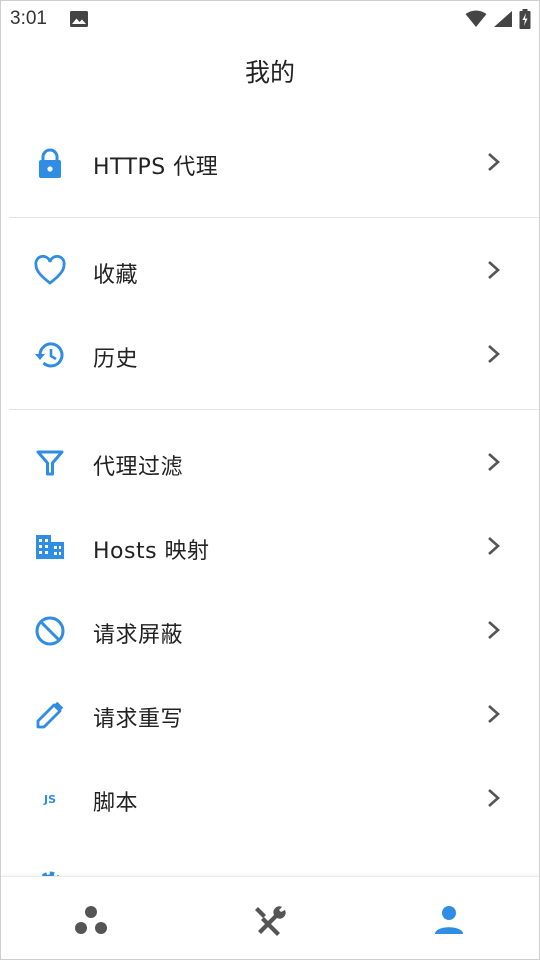 The image size is (540, 960). I want to click on menu-item-label: 历史, so click(116, 359).